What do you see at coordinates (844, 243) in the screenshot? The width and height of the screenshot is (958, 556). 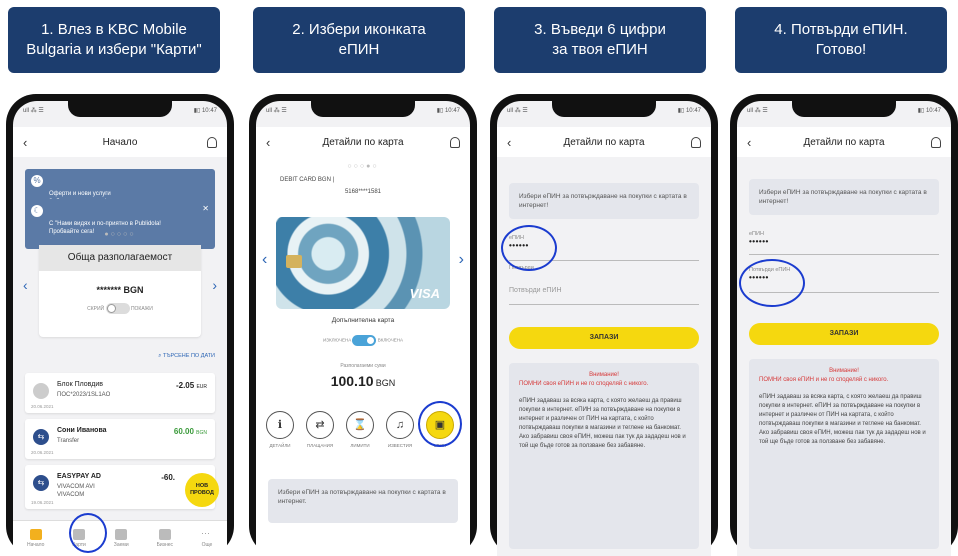 I see `epin-field: еПИН ••••••` at bounding box center [844, 243].